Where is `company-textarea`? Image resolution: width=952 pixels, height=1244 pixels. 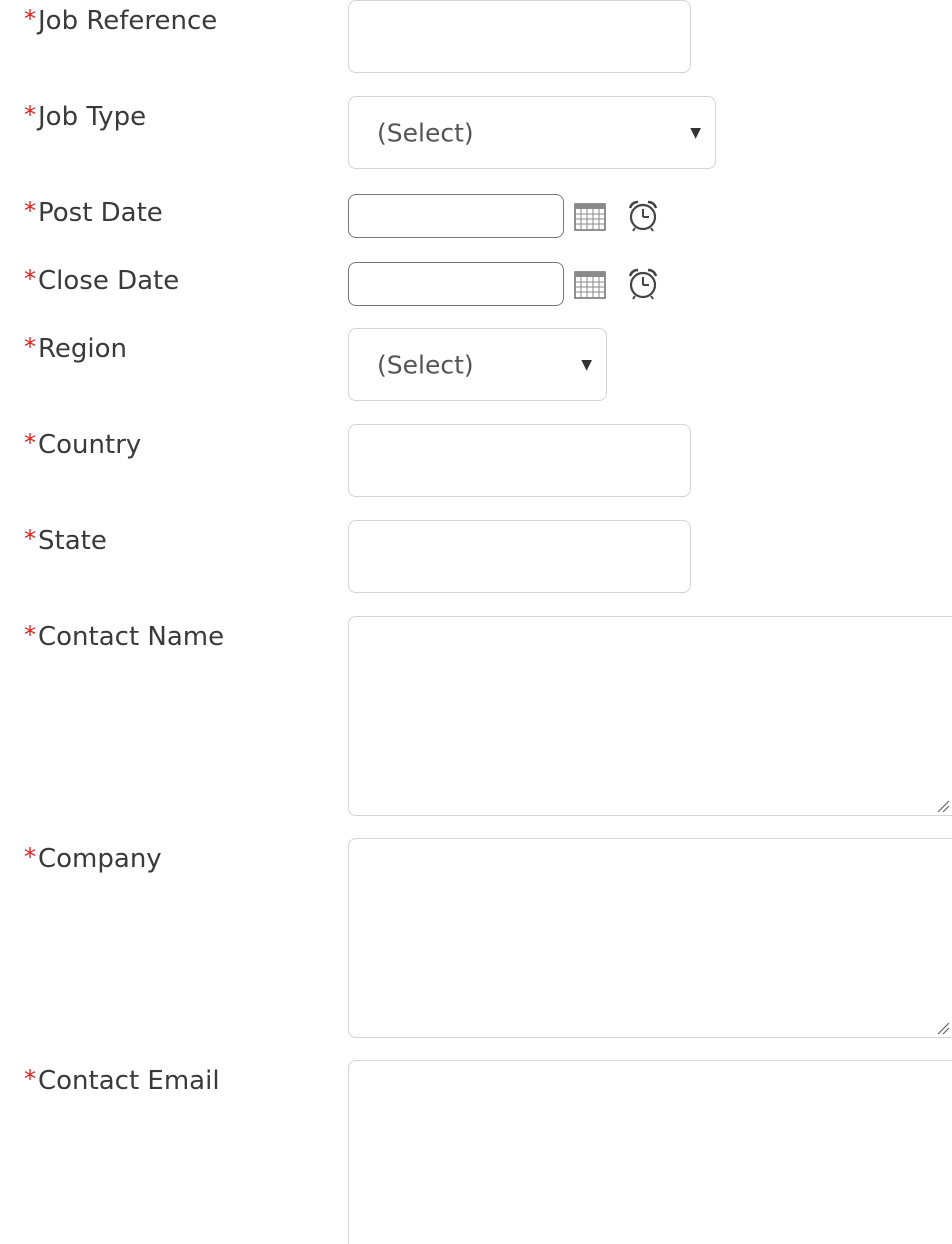 company-textarea is located at coordinates (650, 938).